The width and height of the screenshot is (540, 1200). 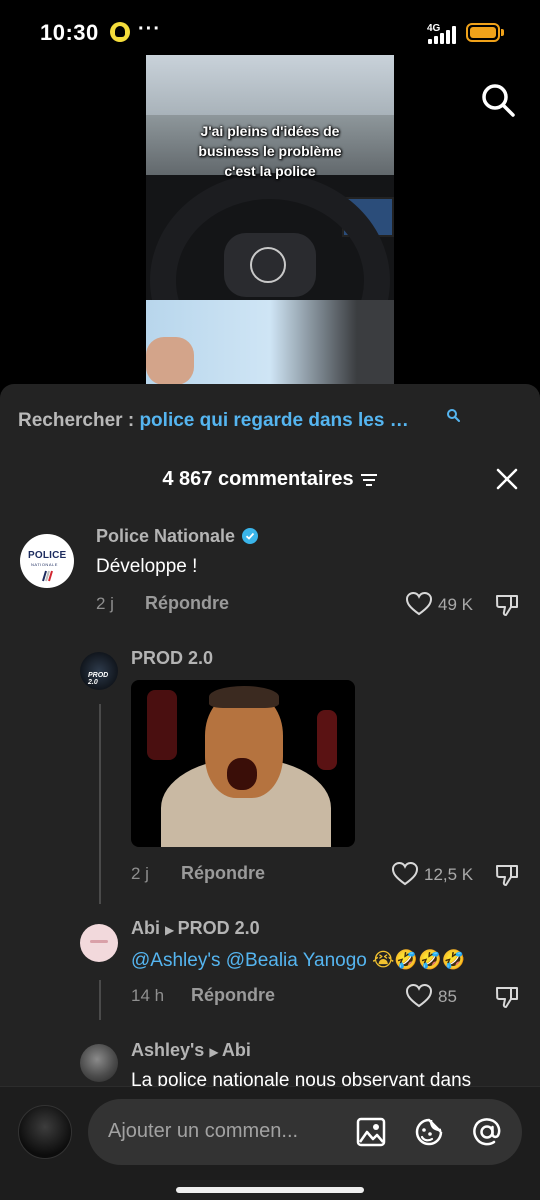 I want to click on battery-cap, so click(x=502, y=32).